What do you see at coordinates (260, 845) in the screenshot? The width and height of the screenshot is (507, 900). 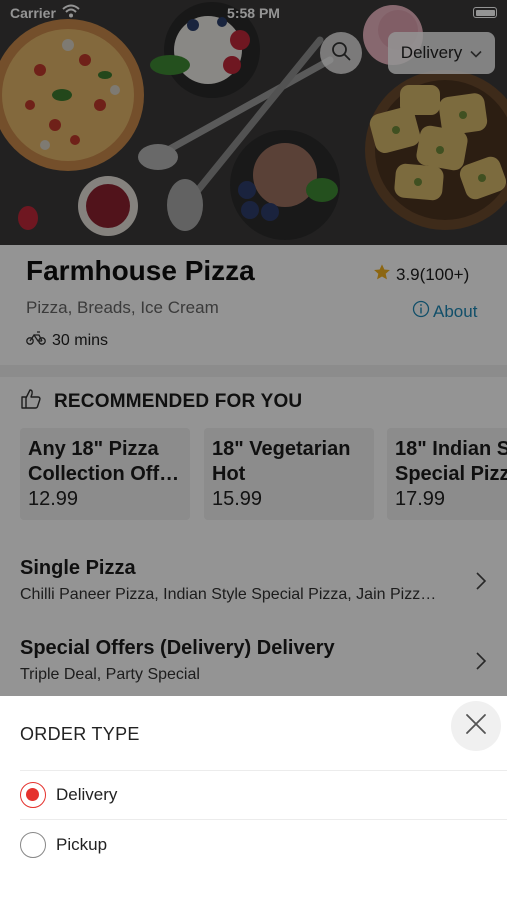 I see `order-type-option-pickup: Pickup` at bounding box center [260, 845].